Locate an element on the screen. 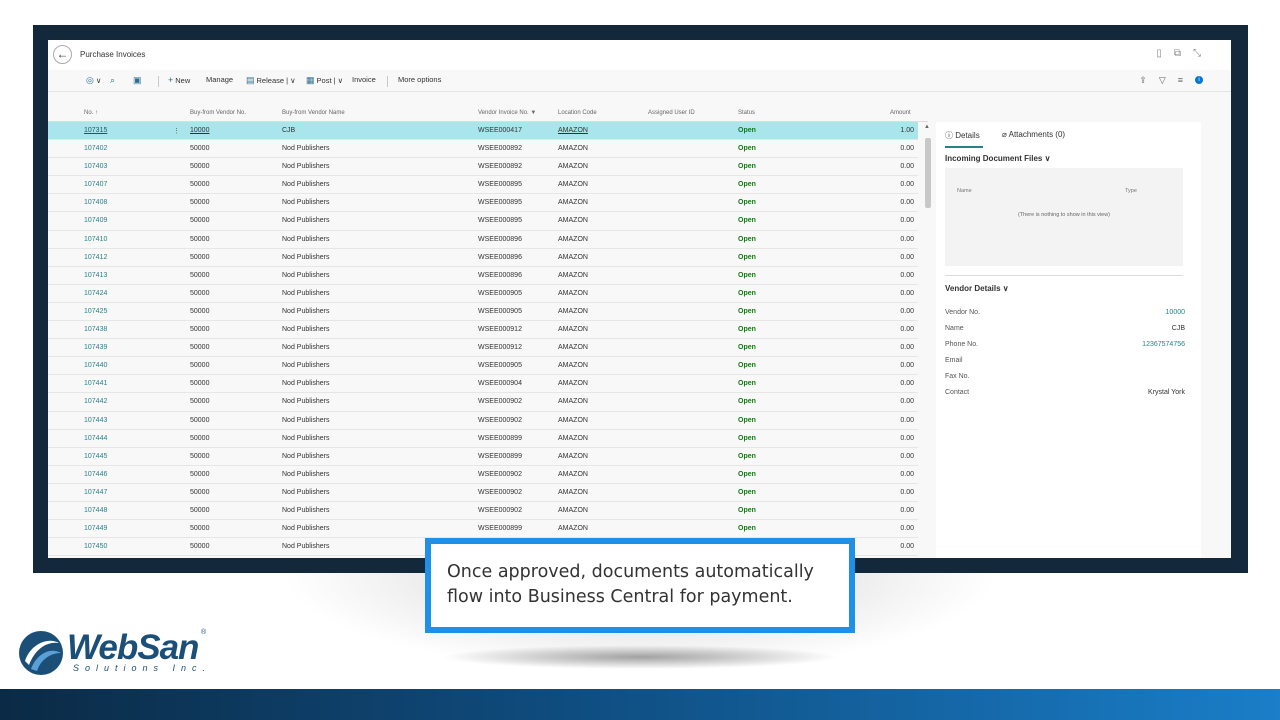 The image size is (1280, 720). email-label: Email is located at coordinates (954, 360).